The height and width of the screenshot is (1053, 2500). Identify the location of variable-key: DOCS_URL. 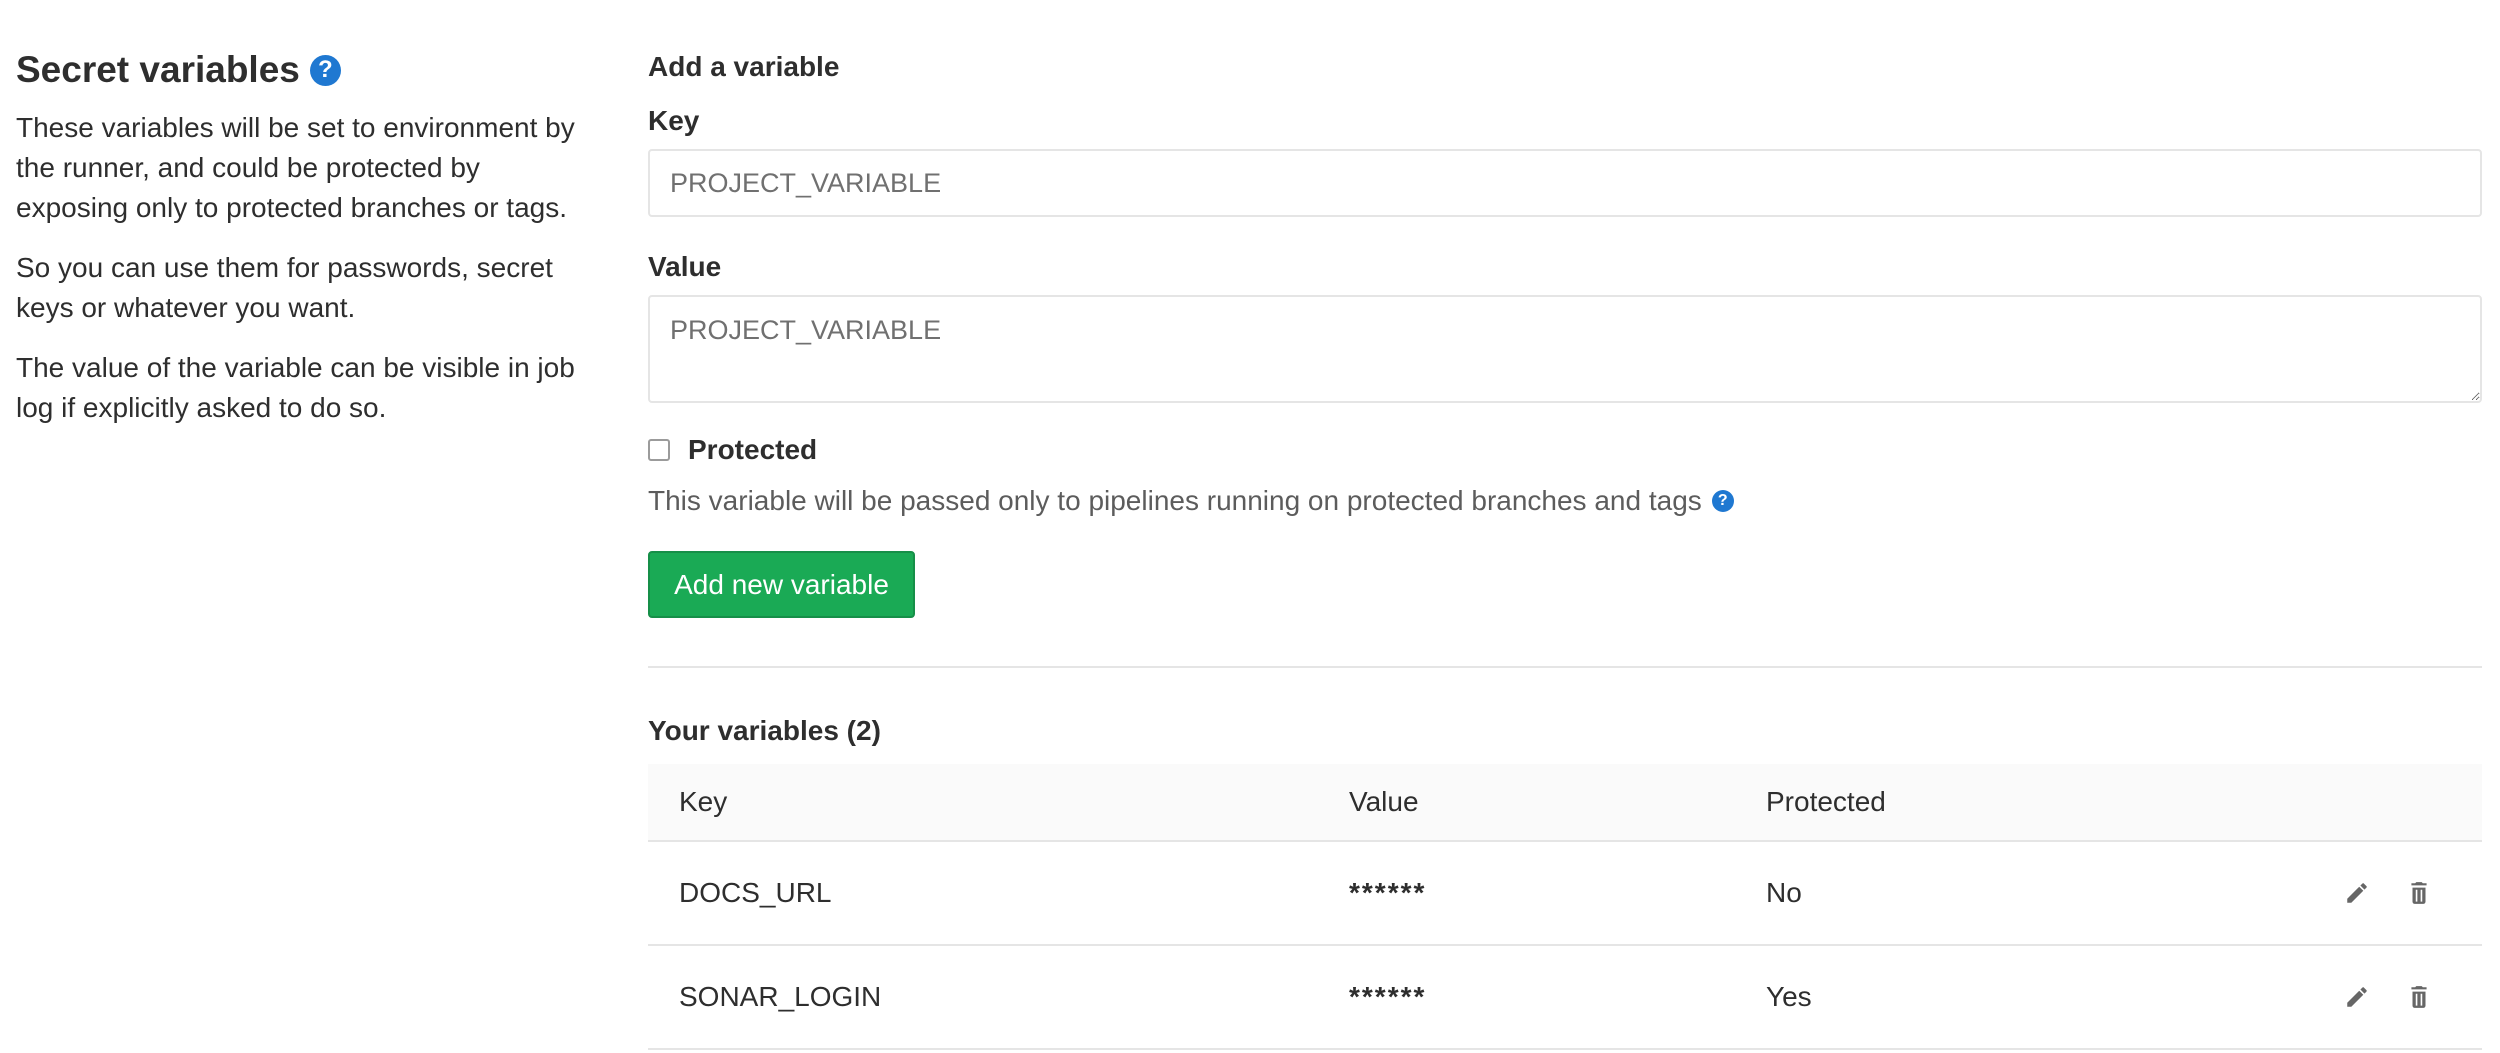
(755, 892).